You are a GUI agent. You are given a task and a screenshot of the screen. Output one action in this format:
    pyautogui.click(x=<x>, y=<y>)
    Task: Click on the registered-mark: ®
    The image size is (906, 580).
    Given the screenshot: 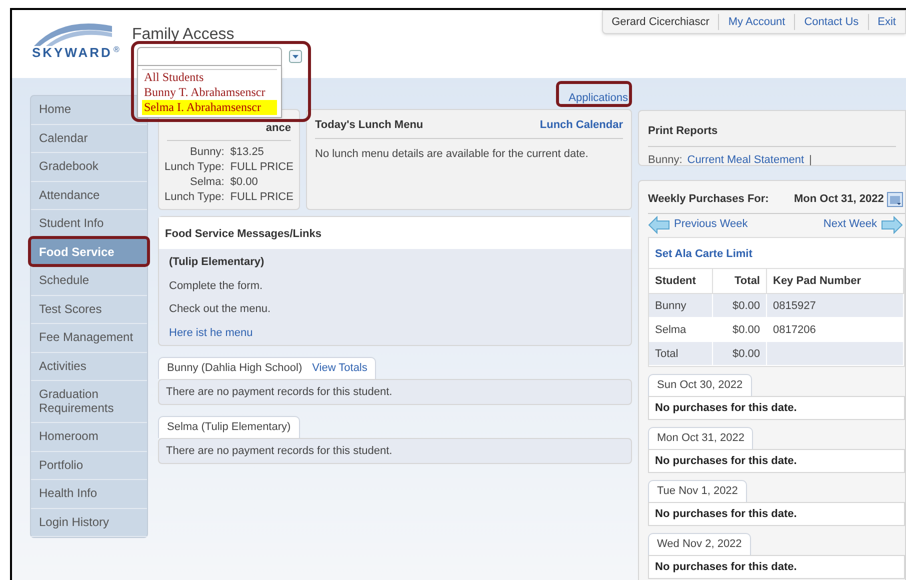 What is the action you would take?
    pyautogui.click(x=116, y=50)
    